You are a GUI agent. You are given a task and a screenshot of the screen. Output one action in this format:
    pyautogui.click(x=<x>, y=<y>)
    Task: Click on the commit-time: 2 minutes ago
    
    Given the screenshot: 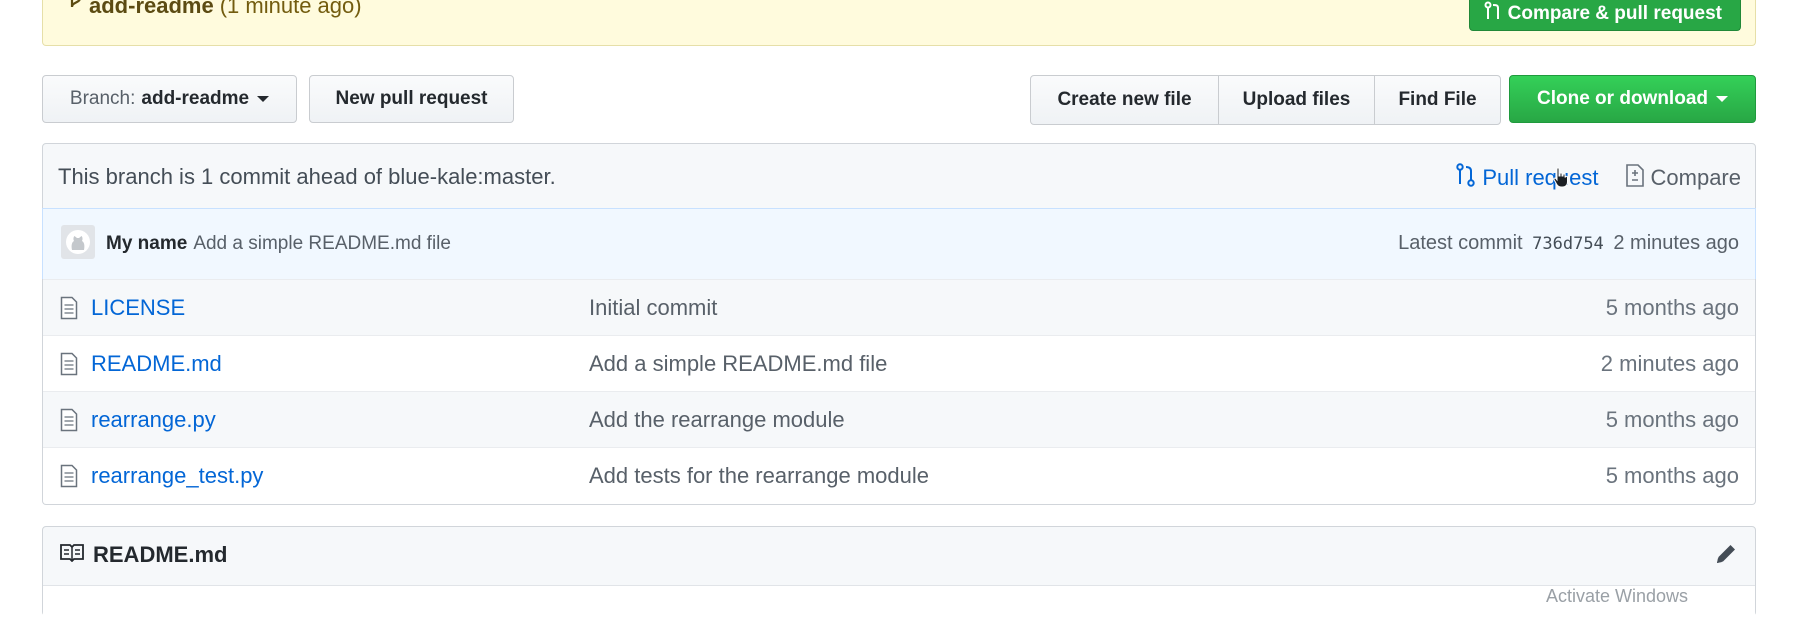 What is the action you would take?
    pyautogui.click(x=1676, y=243)
    